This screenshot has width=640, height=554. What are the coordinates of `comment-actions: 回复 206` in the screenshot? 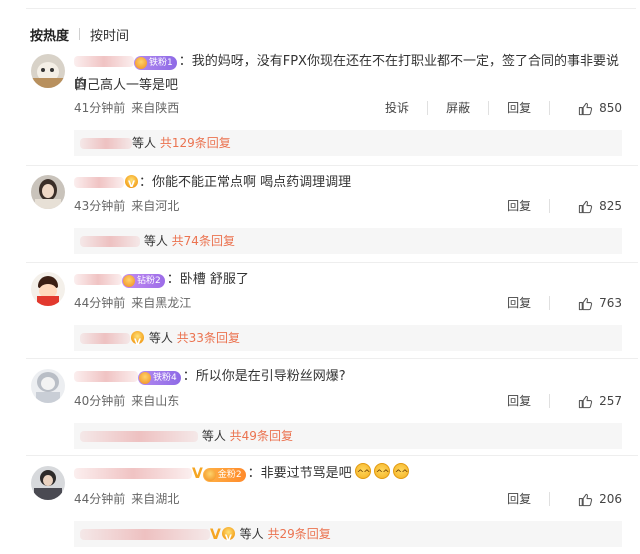 It's located at (555, 499).